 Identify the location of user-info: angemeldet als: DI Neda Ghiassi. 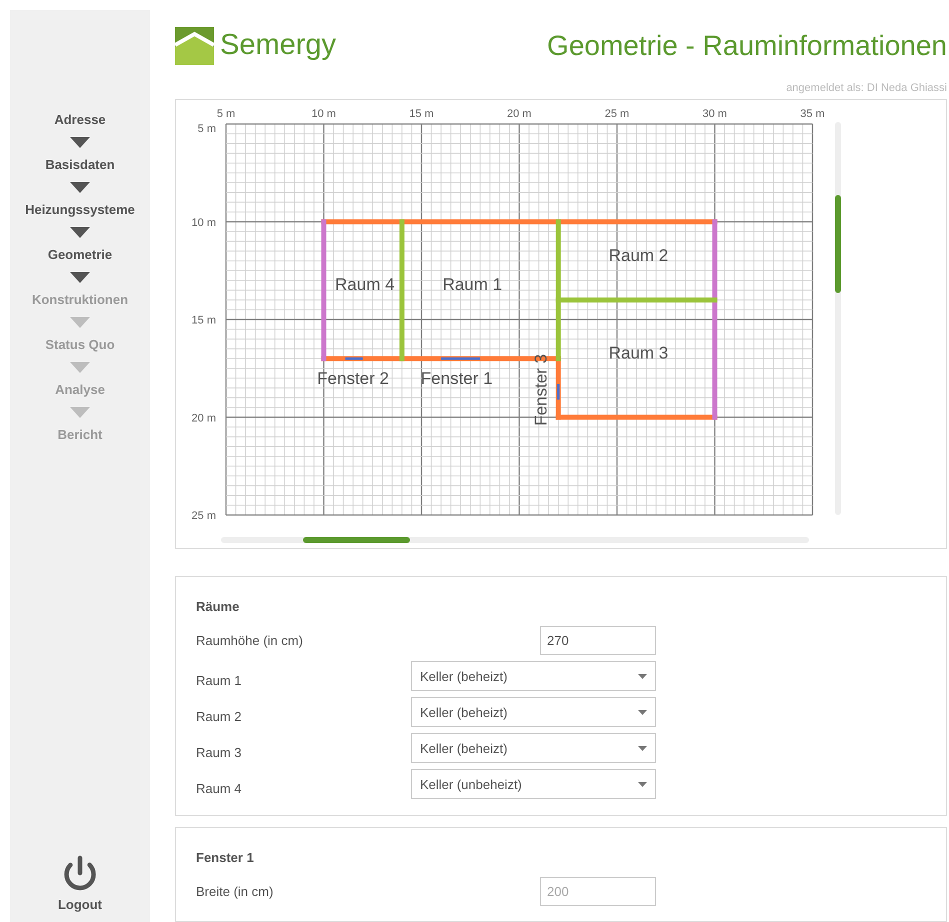
(866, 88).